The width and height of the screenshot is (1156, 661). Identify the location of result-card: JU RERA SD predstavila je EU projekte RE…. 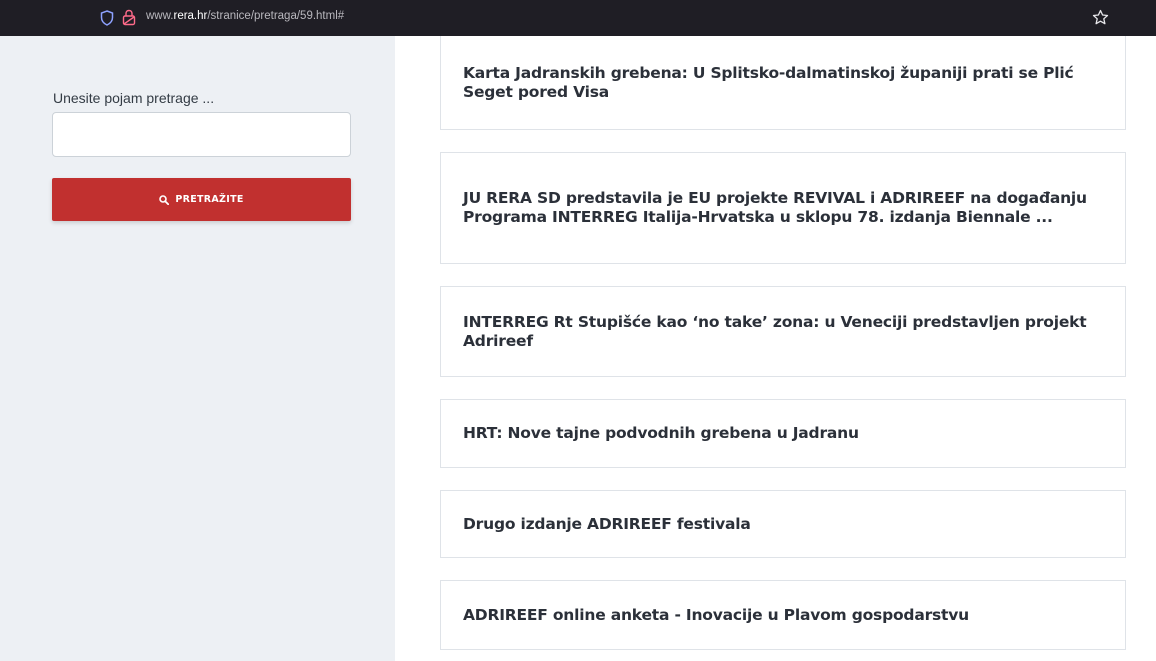
(783, 208).